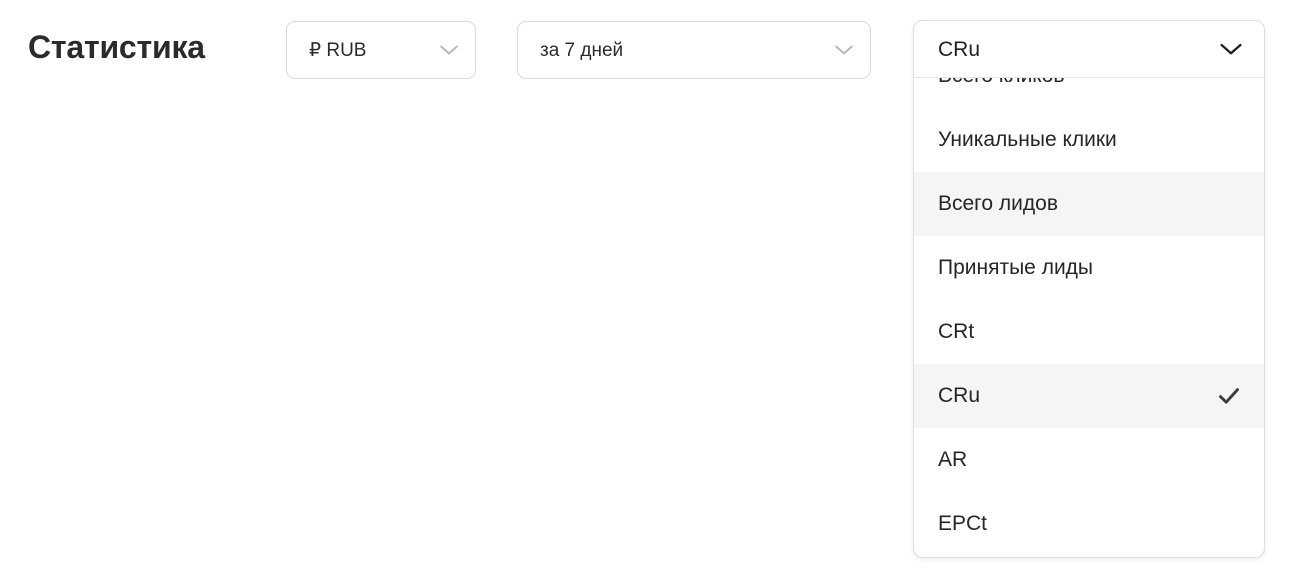 The image size is (1316, 588). I want to click on metric-option: AR, so click(1089, 460).